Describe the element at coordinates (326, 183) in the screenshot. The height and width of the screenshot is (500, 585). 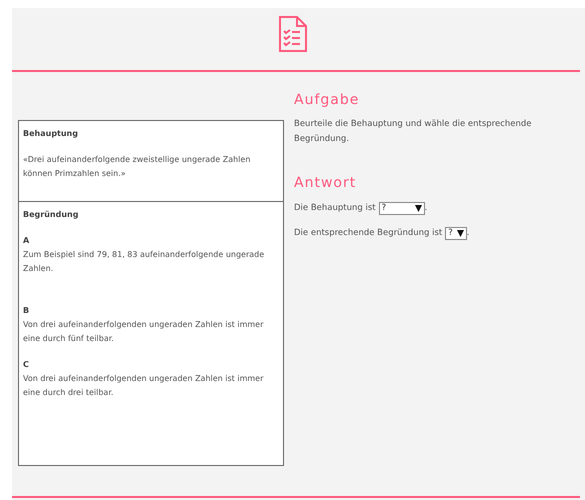
I see `section-title: Antwort` at that location.